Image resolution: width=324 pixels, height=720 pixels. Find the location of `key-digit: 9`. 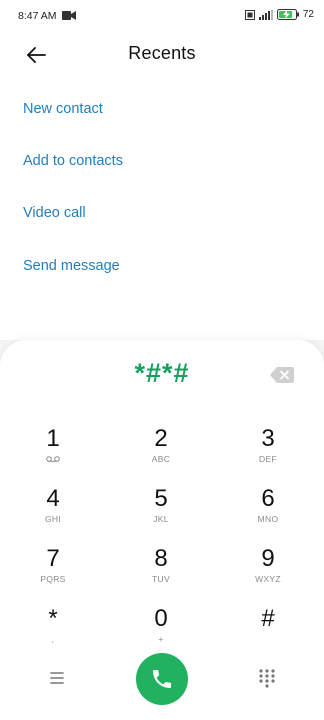

key-digit: 9 is located at coordinates (268, 558).